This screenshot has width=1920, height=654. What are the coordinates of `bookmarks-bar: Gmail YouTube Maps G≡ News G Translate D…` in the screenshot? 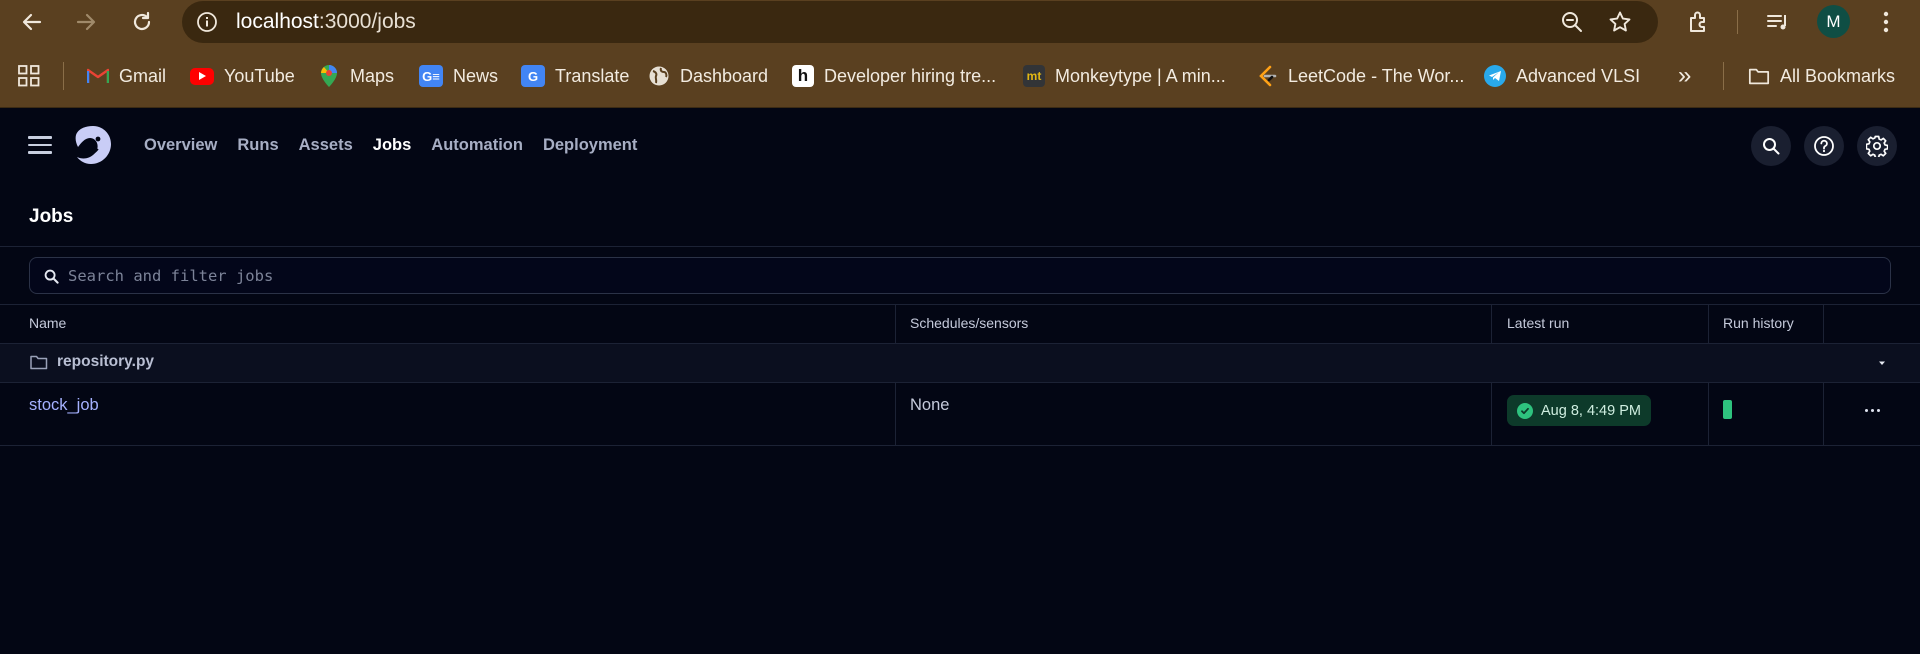 It's located at (960, 76).